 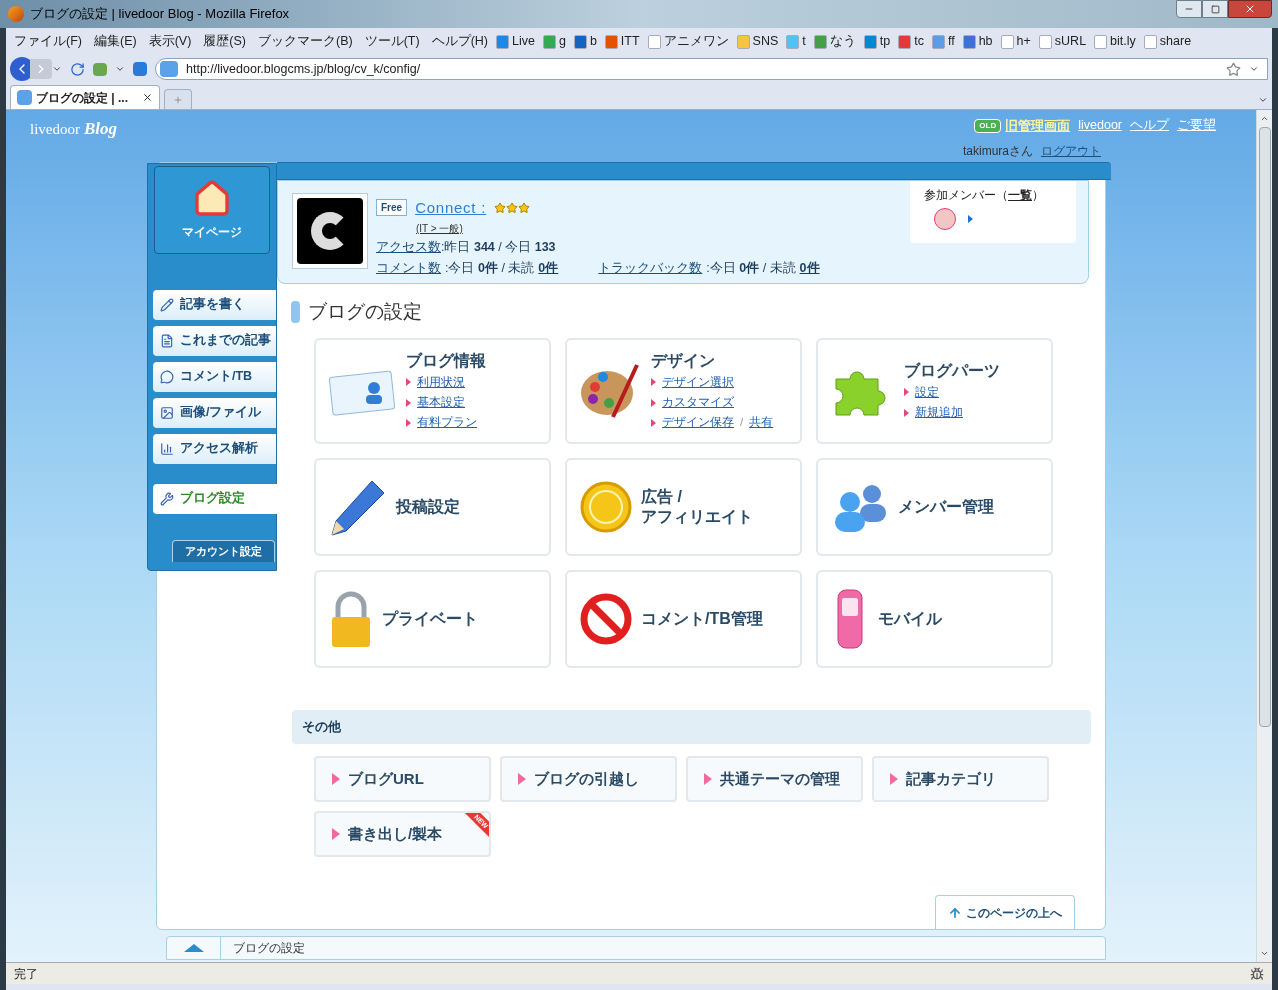 I want to click on bookmark-star-icon, so click(x=1233, y=69).